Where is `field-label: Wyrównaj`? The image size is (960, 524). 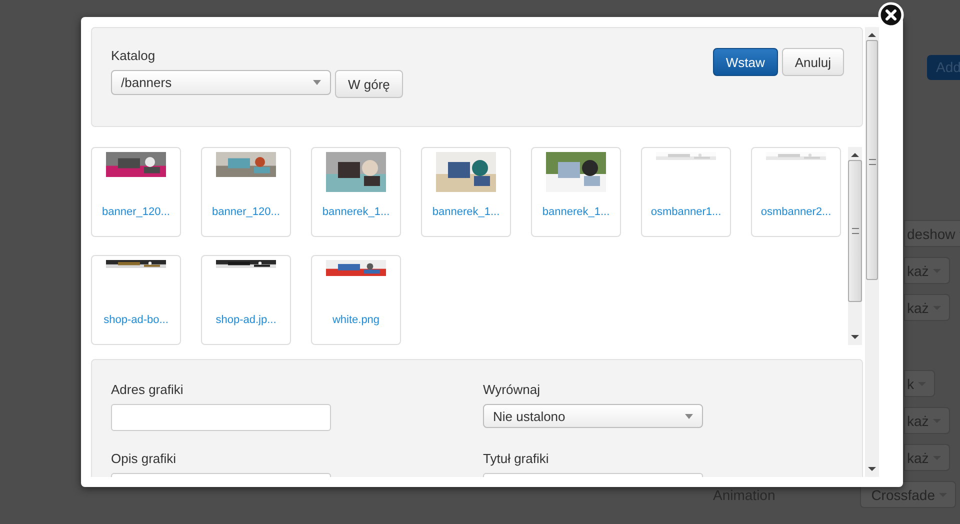
field-label: Wyrównaj is located at coordinates (512, 389).